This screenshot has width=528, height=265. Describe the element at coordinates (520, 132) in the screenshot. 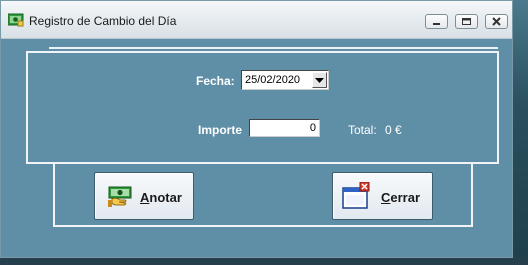

I see `desktop-background-right` at that location.